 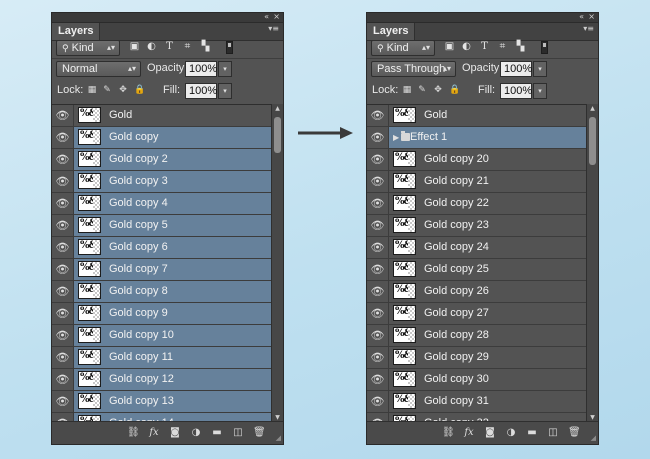 I want to click on layer-row: 👁 %& Gold copy 3, so click(x=162, y=182).